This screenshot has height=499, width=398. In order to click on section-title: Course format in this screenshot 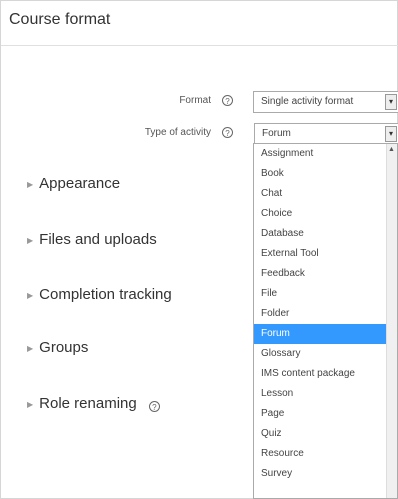, I will do `click(60, 19)`.